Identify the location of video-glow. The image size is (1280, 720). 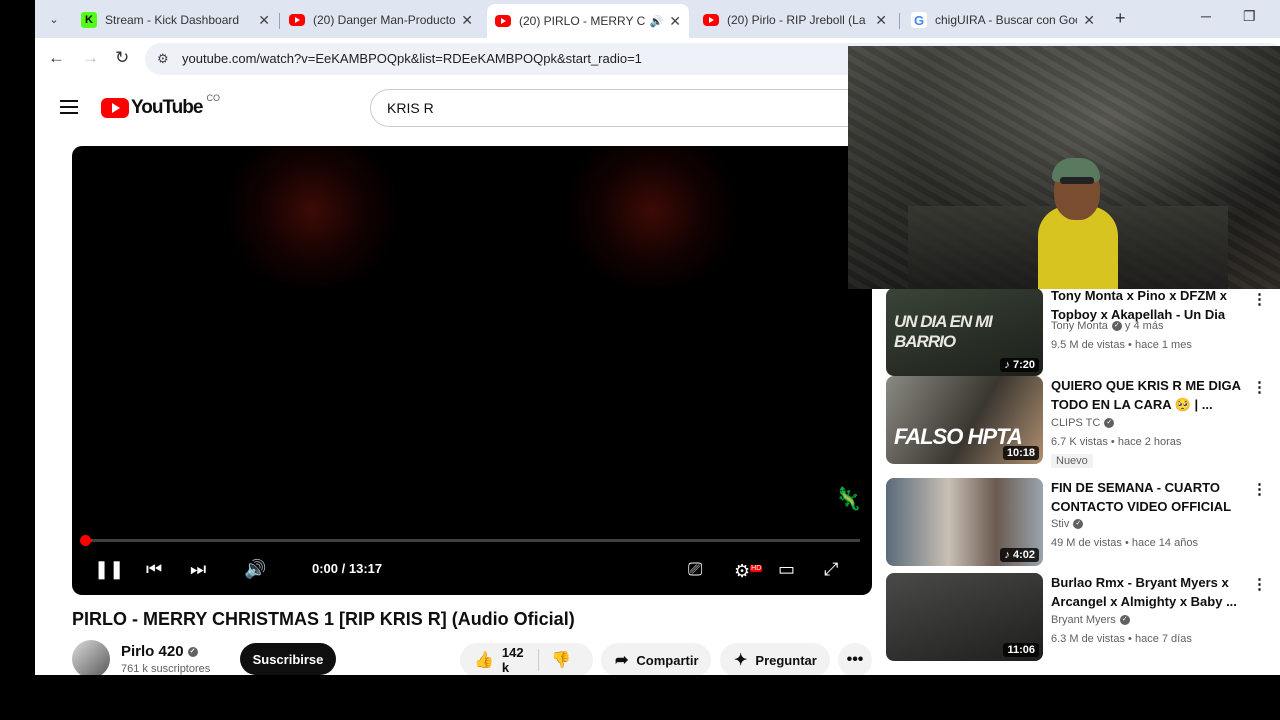
(312, 216).